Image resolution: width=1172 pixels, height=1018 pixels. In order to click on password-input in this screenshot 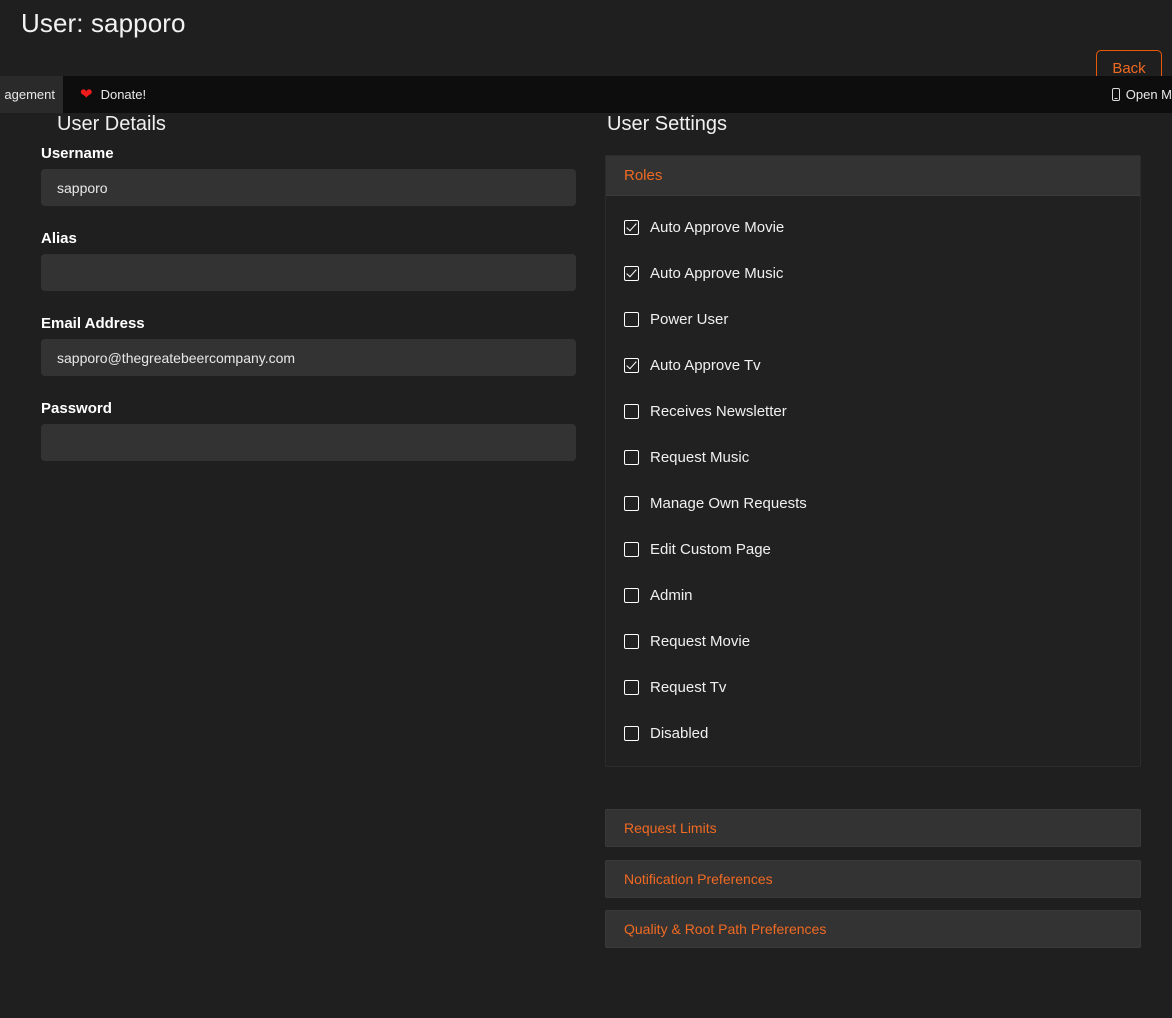, I will do `click(308, 442)`.